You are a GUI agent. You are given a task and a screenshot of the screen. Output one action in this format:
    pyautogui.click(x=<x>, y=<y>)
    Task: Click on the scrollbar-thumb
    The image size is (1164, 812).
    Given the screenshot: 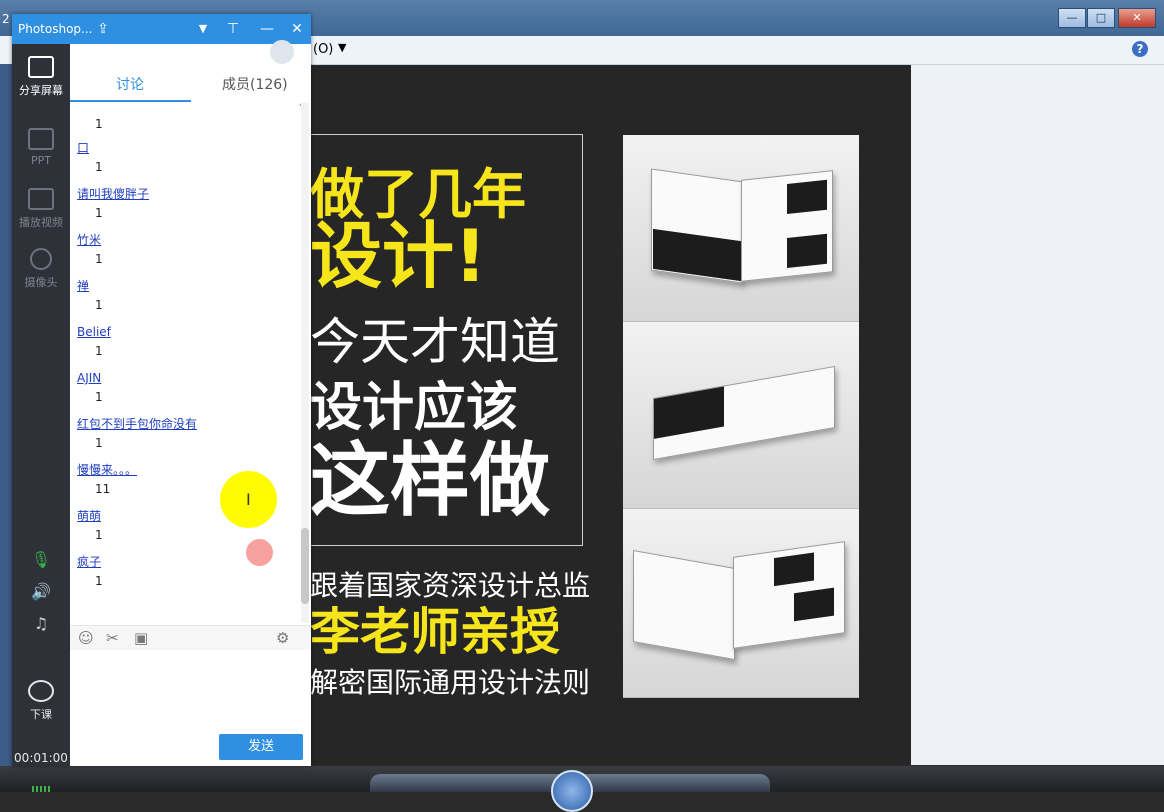 What is the action you would take?
    pyautogui.click(x=305, y=566)
    